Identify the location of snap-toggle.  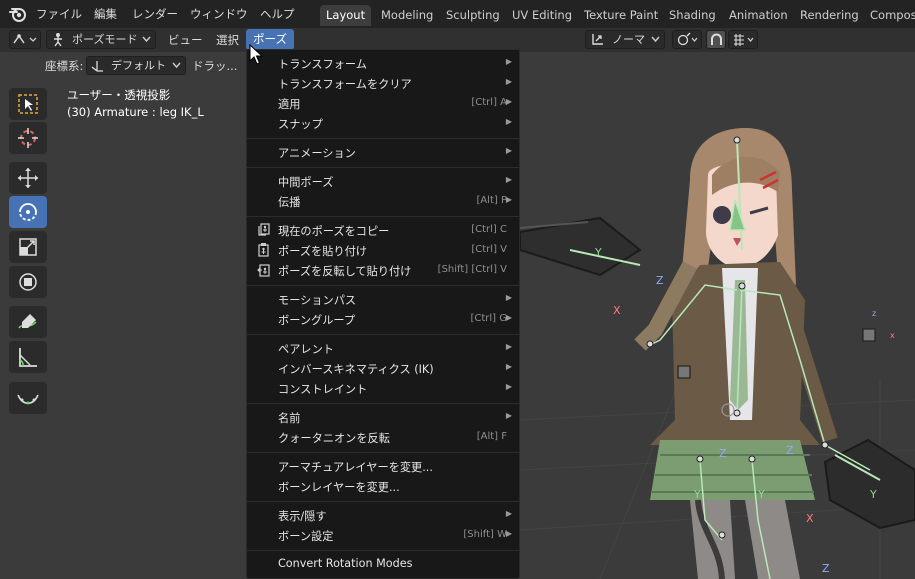
(716, 39).